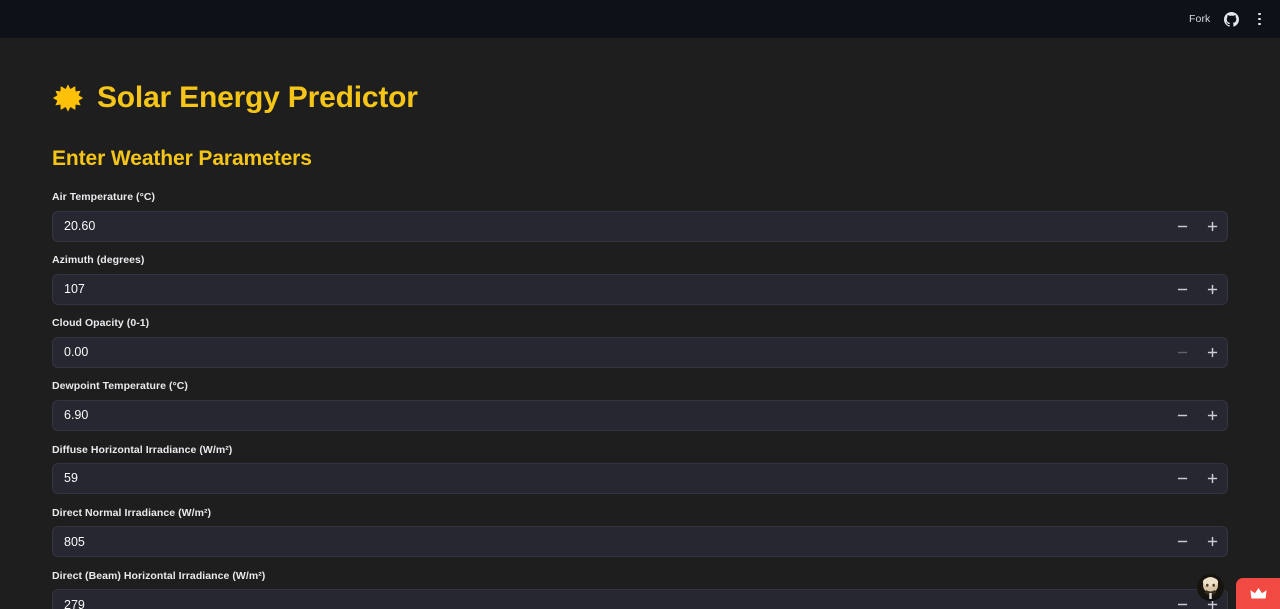 The image size is (1280, 609). I want to click on top-bar: Fork, so click(640, 19).